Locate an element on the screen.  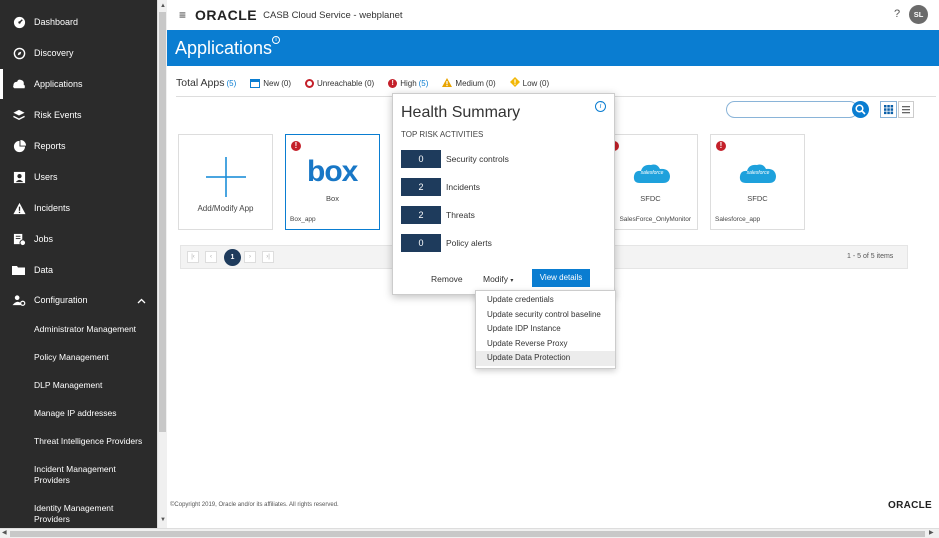
filter-new: New (0) is located at coordinates (270, 83).